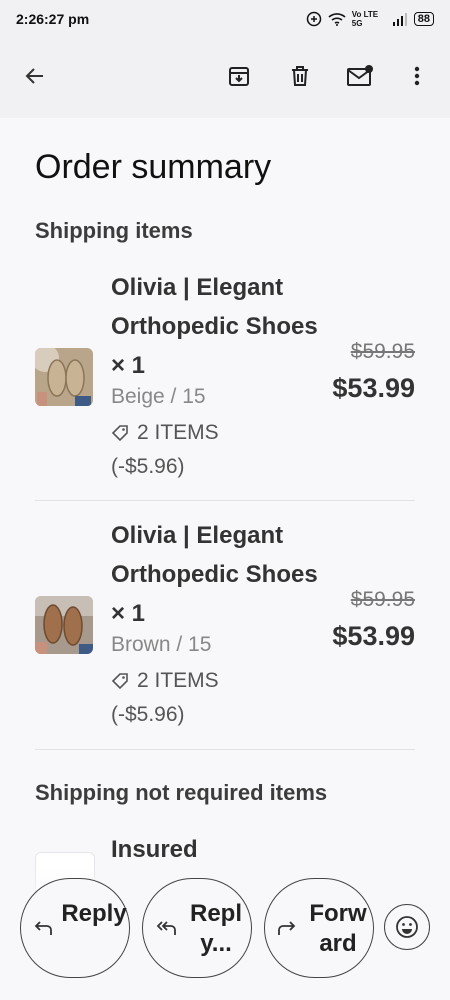 This screenshot has width=450, height=1000. I want to click on reply-button: Reply, so click(75, 928).